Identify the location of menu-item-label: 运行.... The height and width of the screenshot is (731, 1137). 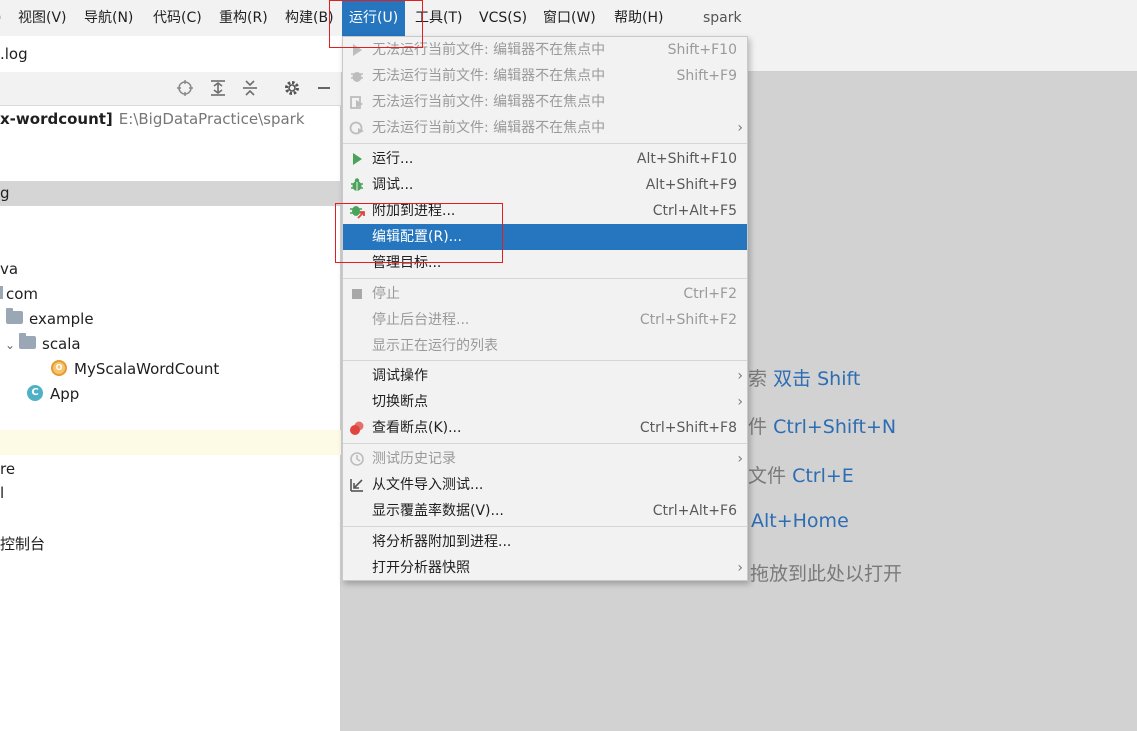
(393, 159).